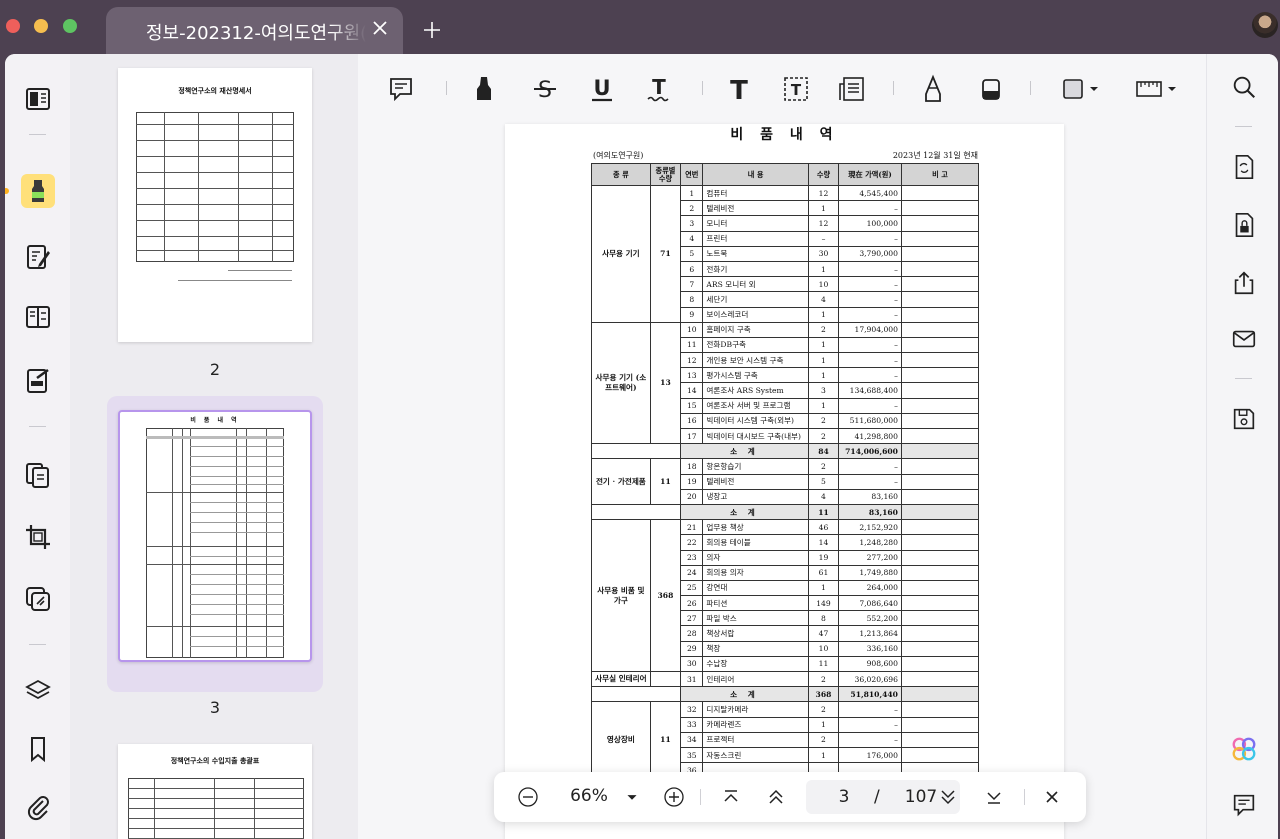  What do you see at coordinates (545, 89) in the screenshot?
I see `strikethrough-icon: S` at bounding box center [545, 89].